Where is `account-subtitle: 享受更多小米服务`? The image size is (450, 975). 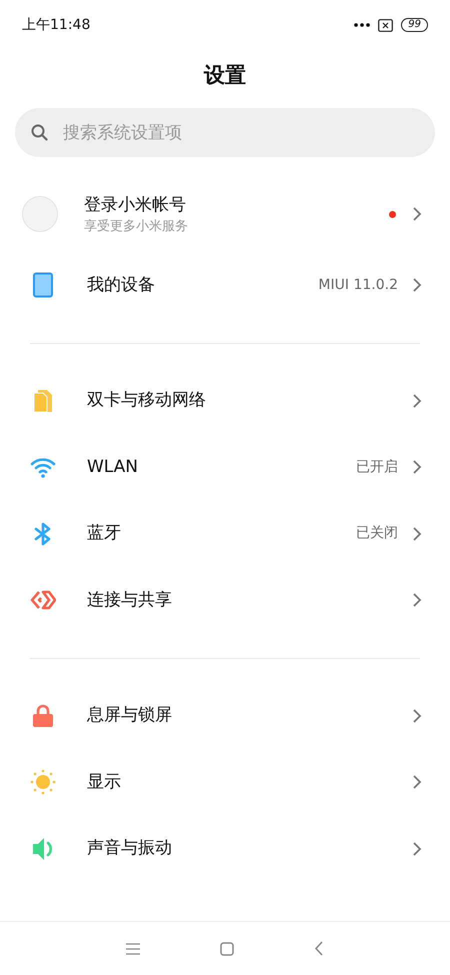 account-subtitle: 享受更多小米服务 is located at coordinates (136, 226).